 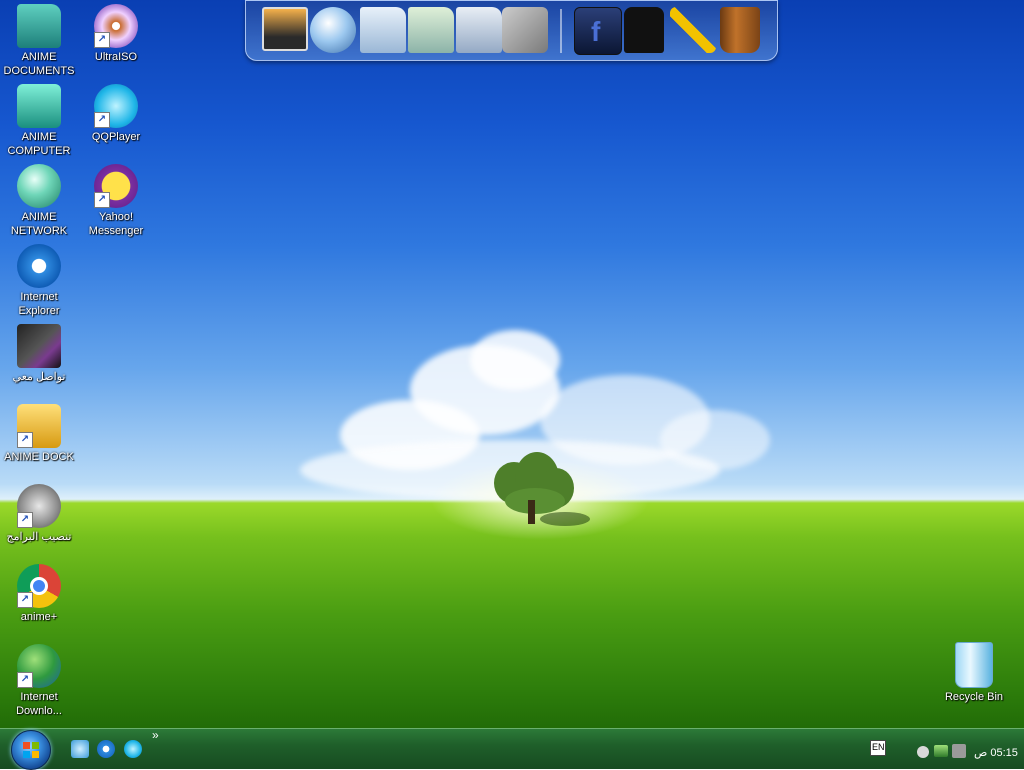 I want to click on tray-network-icon, so click(x=923, y=752).